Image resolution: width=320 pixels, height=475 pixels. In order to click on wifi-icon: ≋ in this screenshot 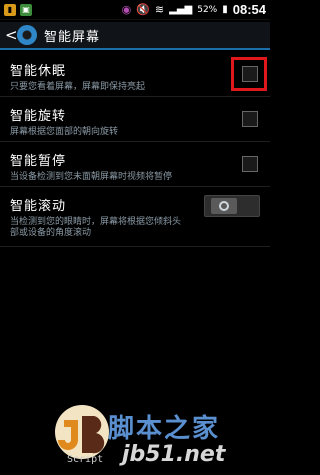, I will do `click(159, 9)`.